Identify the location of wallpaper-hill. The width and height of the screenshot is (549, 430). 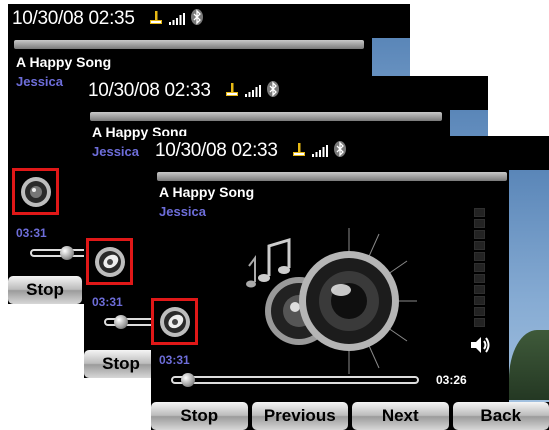
(529, 365).